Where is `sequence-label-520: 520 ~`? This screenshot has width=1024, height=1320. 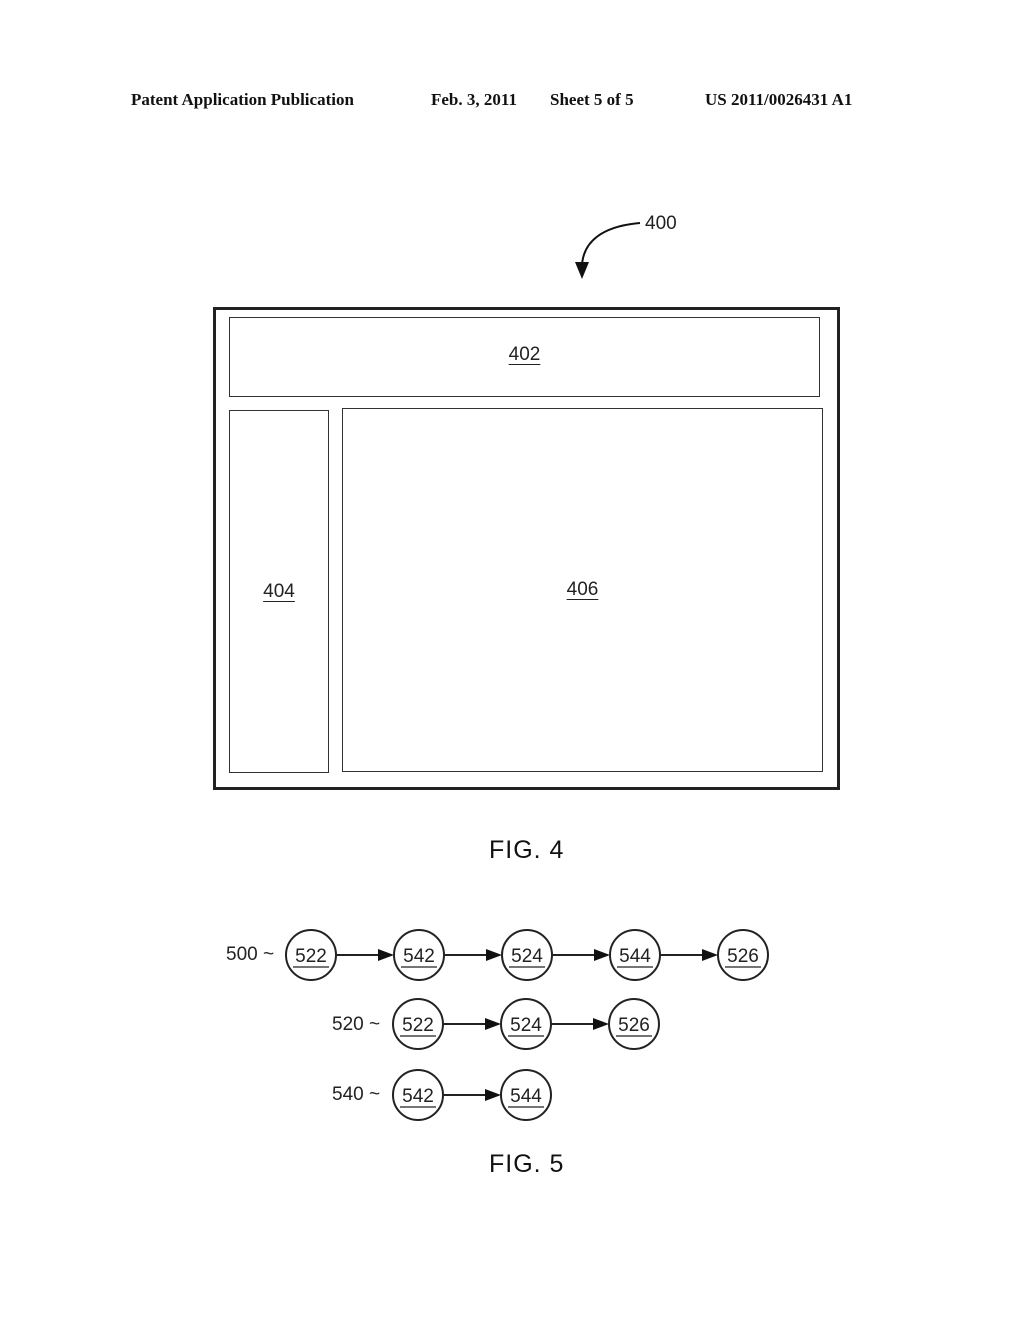
sequence-label-520: 520 ~ is located at coordinates (356, 1024).